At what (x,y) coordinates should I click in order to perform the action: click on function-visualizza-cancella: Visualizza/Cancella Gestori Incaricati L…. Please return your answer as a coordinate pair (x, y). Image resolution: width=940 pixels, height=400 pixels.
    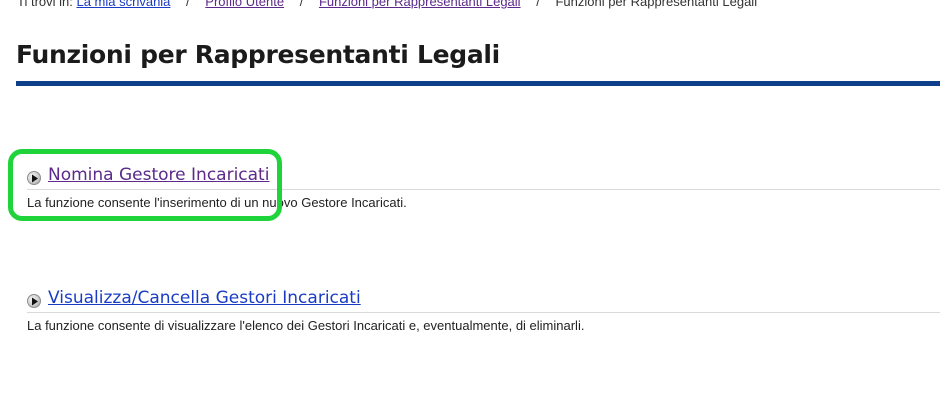
    Looking at the image, I should click on (483, 309).